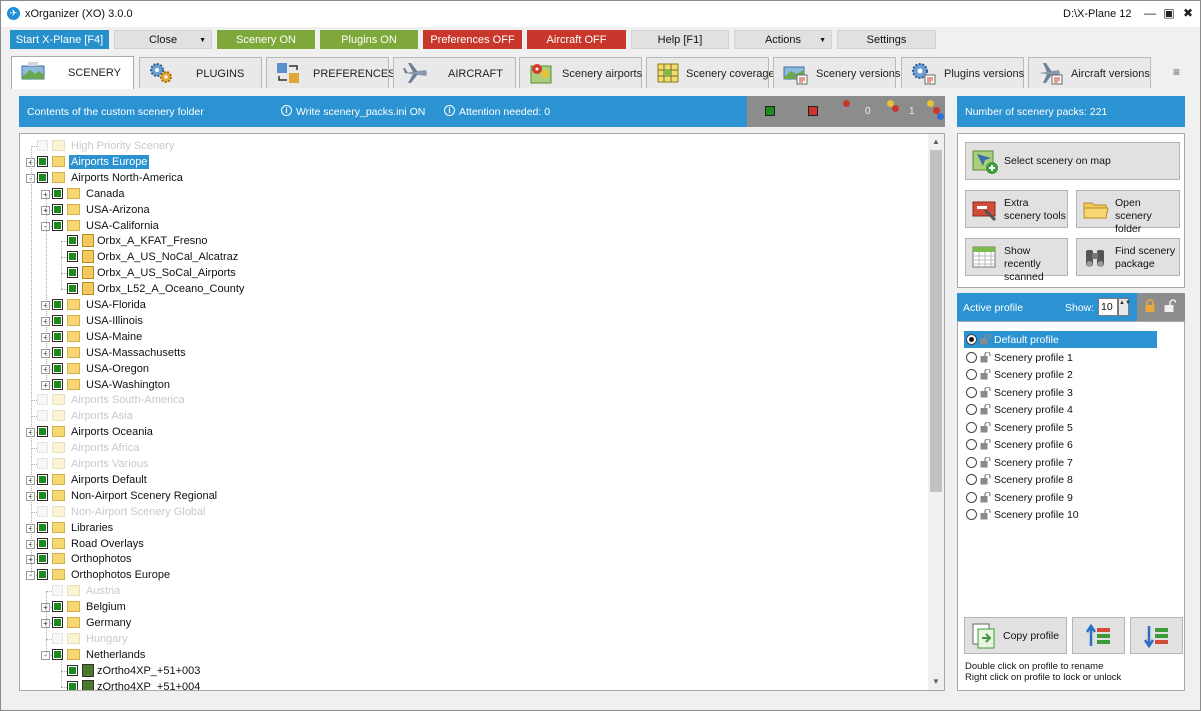 Image resolution: width=1201 pixels, height=711 pixels. What do you see at coordinates (470, 289) in the screenshot?
I see `scenery-package-row: Orbx_L52_A_Oceano_County` at bounding box center [470, 289].